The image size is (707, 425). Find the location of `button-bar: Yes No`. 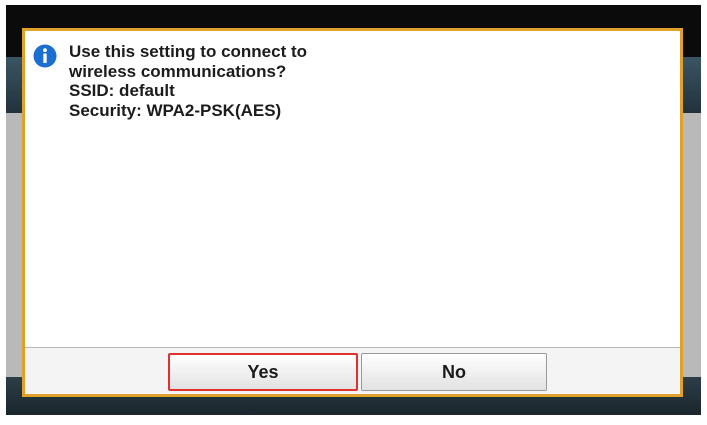

button-bar: Yes No is located at coordinates (352, 370).